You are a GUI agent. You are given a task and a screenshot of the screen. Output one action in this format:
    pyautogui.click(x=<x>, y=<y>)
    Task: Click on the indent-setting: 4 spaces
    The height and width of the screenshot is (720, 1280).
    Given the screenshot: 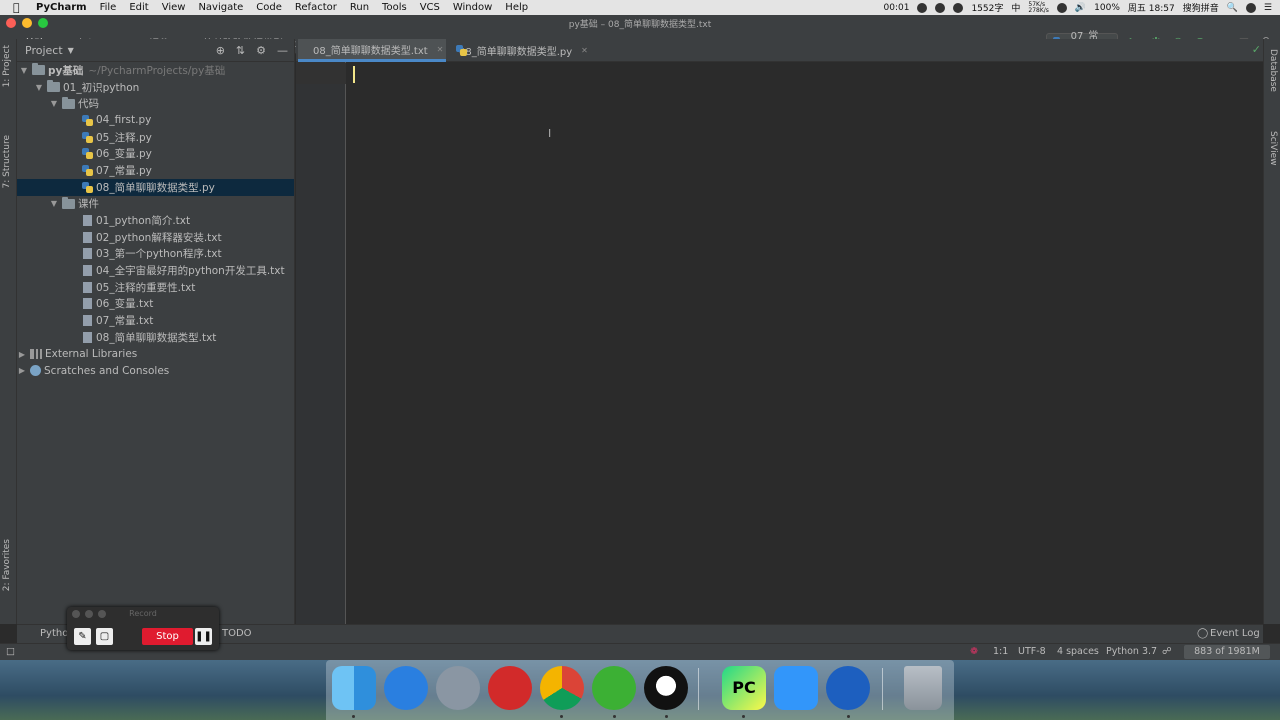 What is the action you would take?
    pyautogui.click(x=1078, y=651)
    